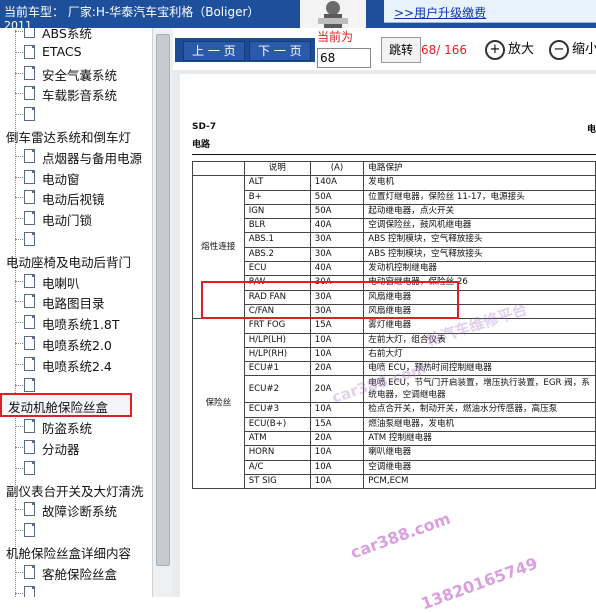 The height and width of the screenshot is (613, 596). I want to click on table-row: H/LP(LH) 10A 左前大灯，组合仪表, so click(394, 340).